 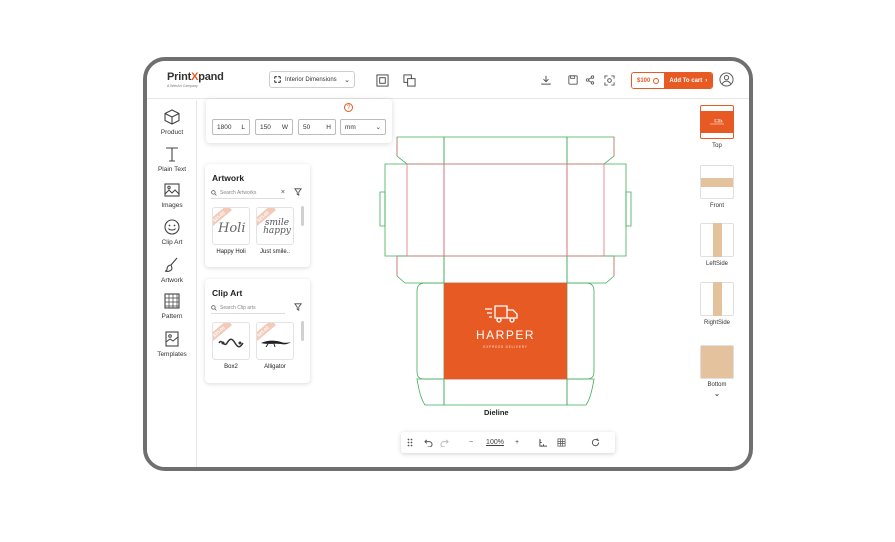 I want to click on pattern-icon, so click(x=172, y=301).